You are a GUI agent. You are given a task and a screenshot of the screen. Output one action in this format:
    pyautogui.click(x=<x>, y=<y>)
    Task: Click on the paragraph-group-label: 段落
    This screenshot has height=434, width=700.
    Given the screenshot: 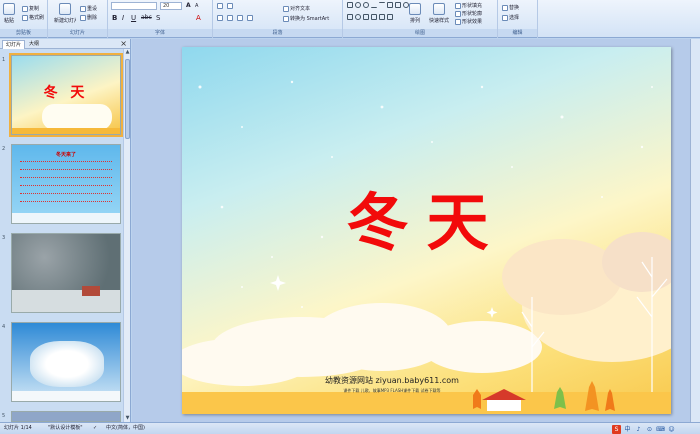 What is the action you would take?
    pyautogui.click(x=277, y=33)
    